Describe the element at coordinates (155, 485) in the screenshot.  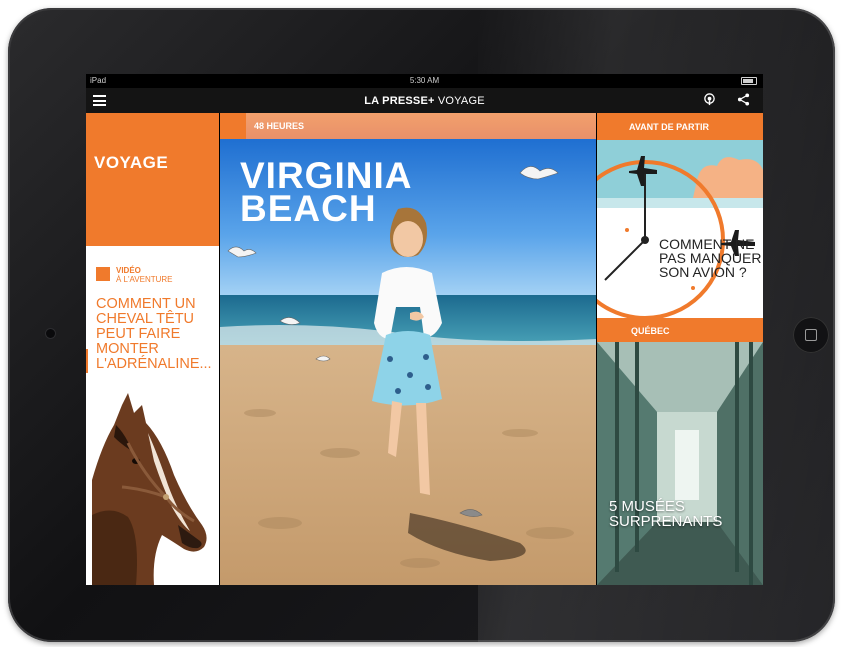
I see `horse-photo` at that location.